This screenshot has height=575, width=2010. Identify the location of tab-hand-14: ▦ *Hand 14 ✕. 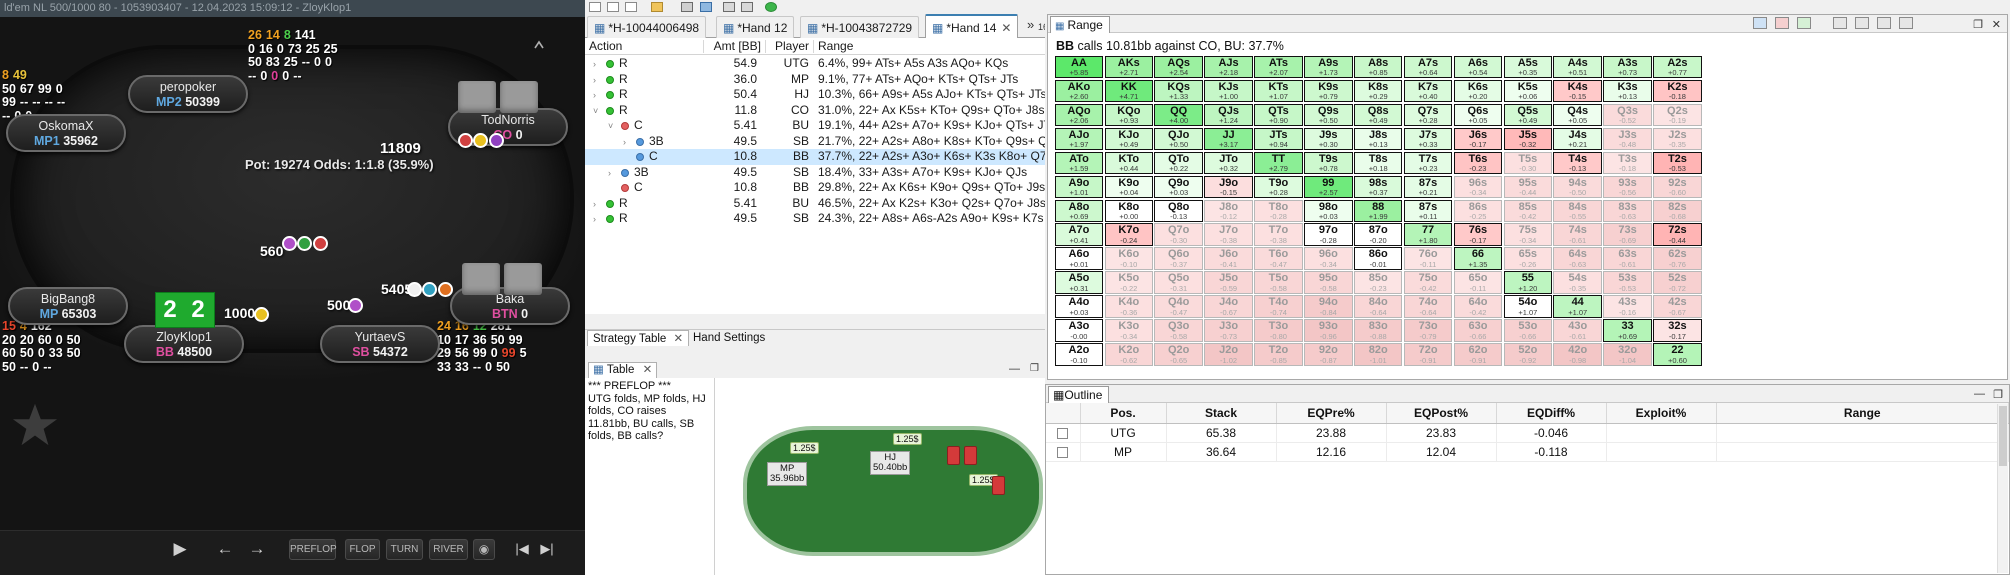
(972, 26).